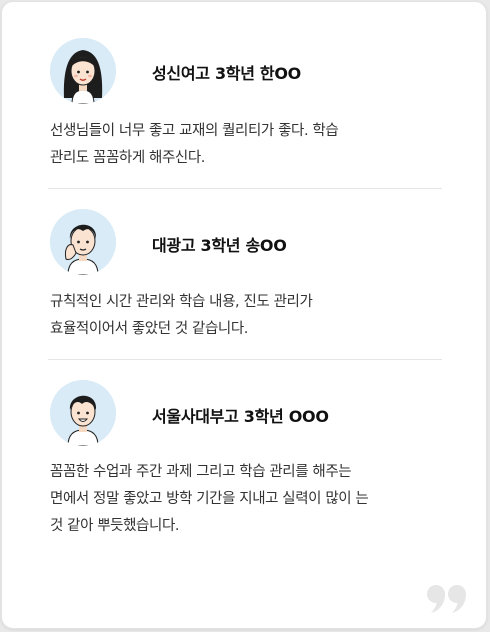 This screenshot has width=490, height=632. What do you see at coordinates (209, 499) in the screenshot?
I see `review-text-line: 면에서 정말 좋았고 방학 기간을 지내고 실력이 많이 는` at bounding box center [209, 499].